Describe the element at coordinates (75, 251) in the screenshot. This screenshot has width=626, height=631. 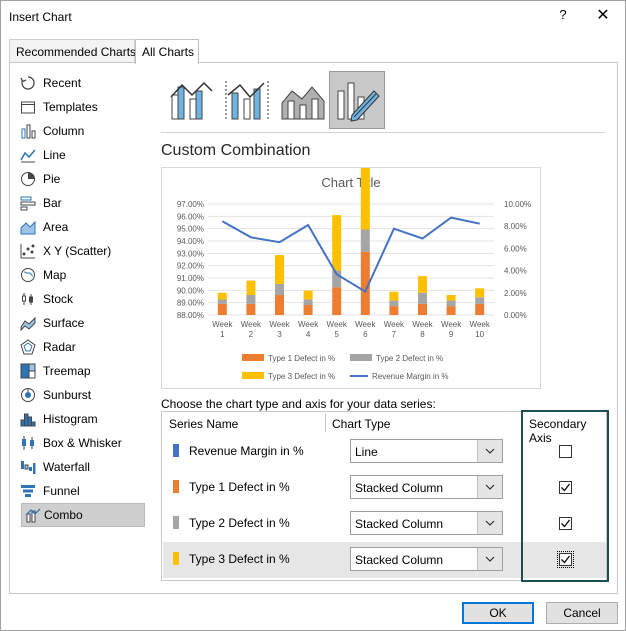
I see `sidebar-item-x-y-scatter: X Y (Scatter)` at that location.